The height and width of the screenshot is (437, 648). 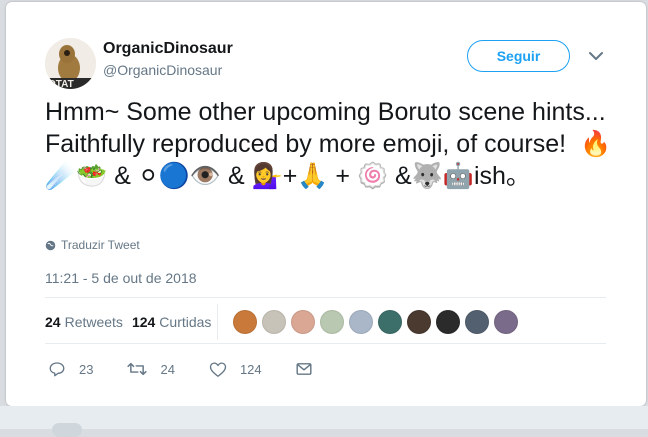 I want to click on like-count: 124, so click(x=250, y=369).